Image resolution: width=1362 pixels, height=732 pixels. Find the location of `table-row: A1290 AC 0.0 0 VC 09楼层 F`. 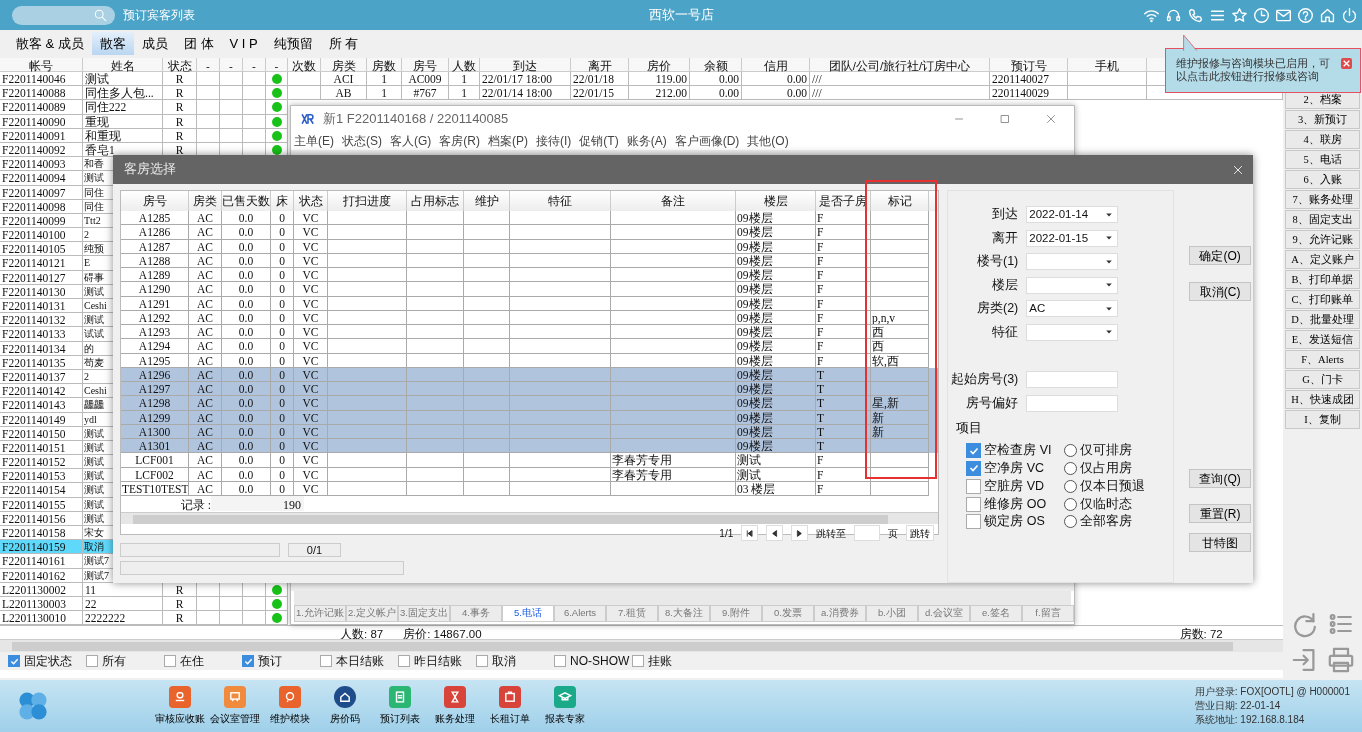

table-row: A1290 AC 0.0 0 VC 09楼层 F is located at coordinates (530, 289).